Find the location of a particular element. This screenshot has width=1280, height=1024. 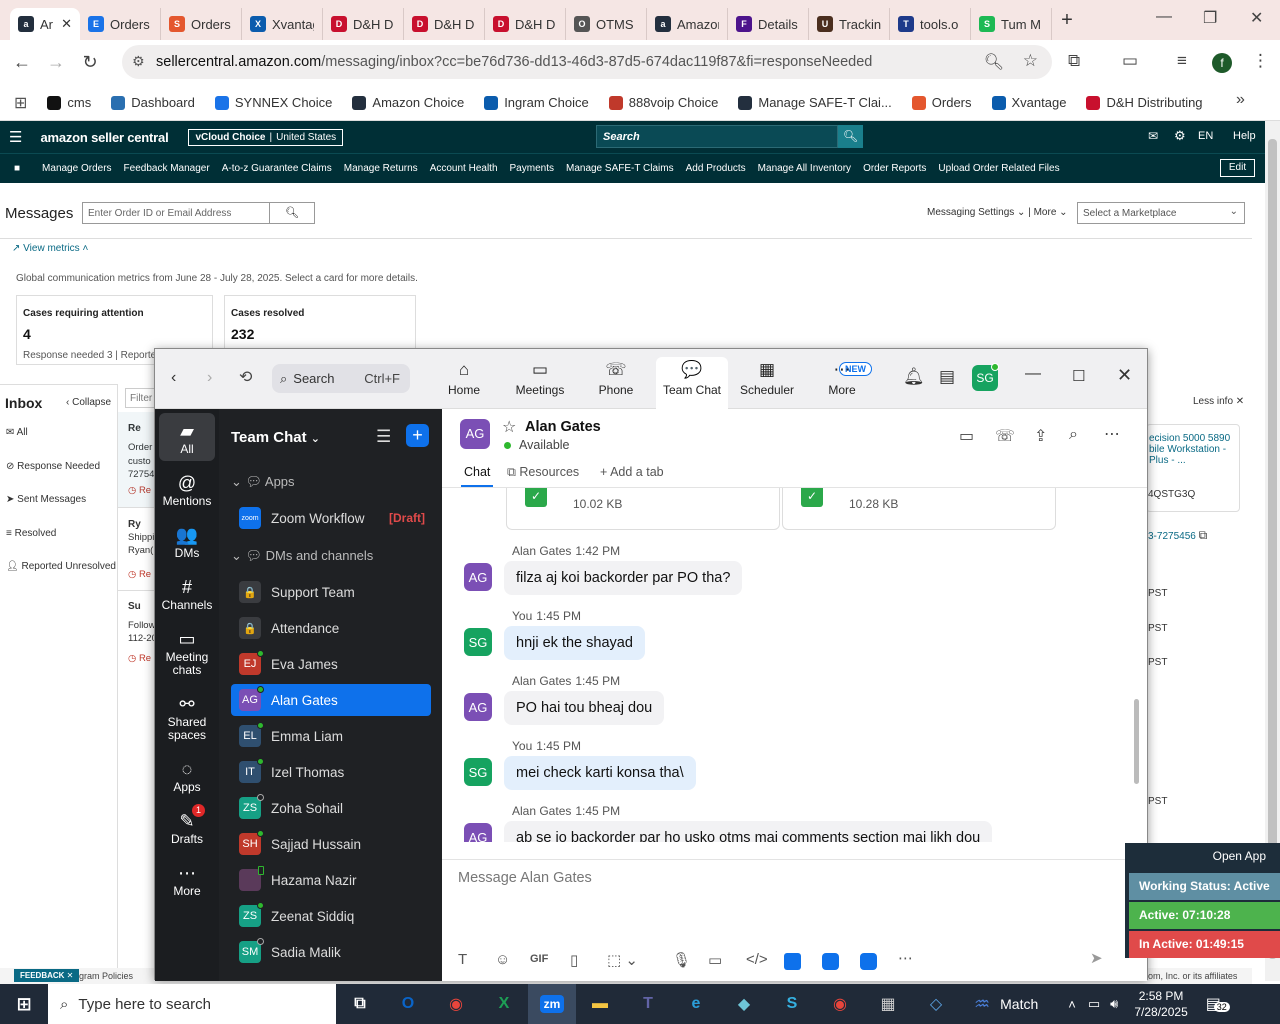

clock: 2:58 PM 7/28/2025 is located at coordinates (1160, 1004).